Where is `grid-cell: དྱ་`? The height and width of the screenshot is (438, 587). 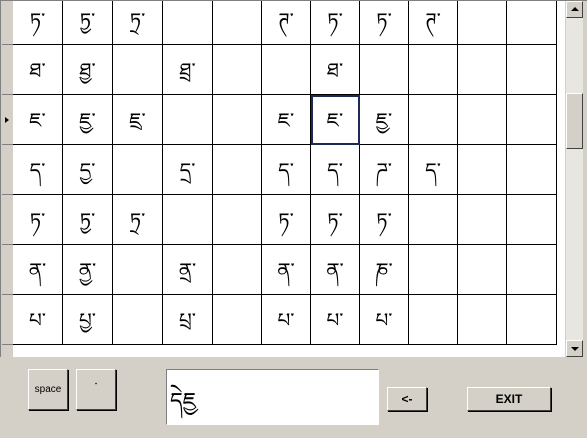
grid-cell: དྱ་ is located at coordinates (88, 170).